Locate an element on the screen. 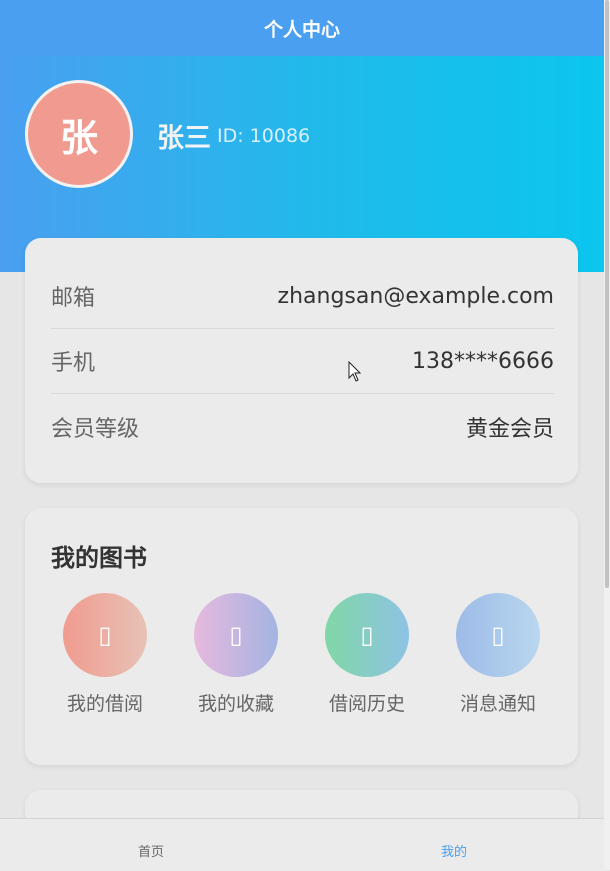 The width and height of the screenshot is (610, 871). divider is located at coordinates (302, 393).